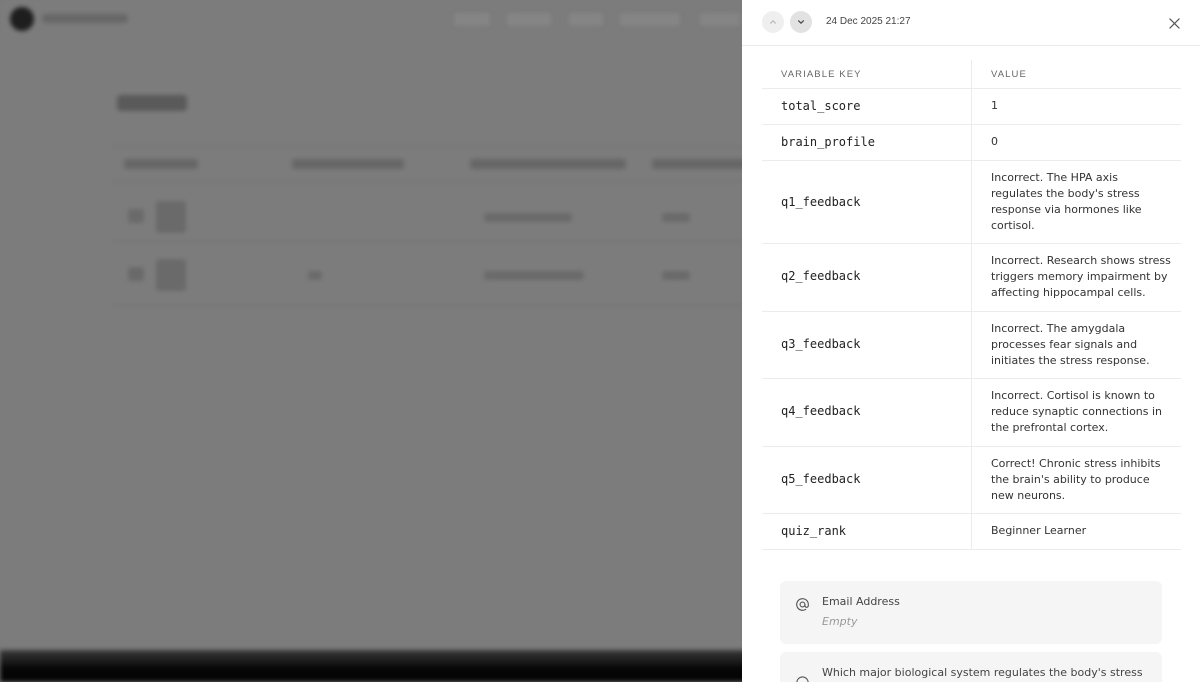  Describe the element at coordinates (971, 74) in the screenshot. I see `variables-table-header: VARIABLE KEY VALUE` at that location.